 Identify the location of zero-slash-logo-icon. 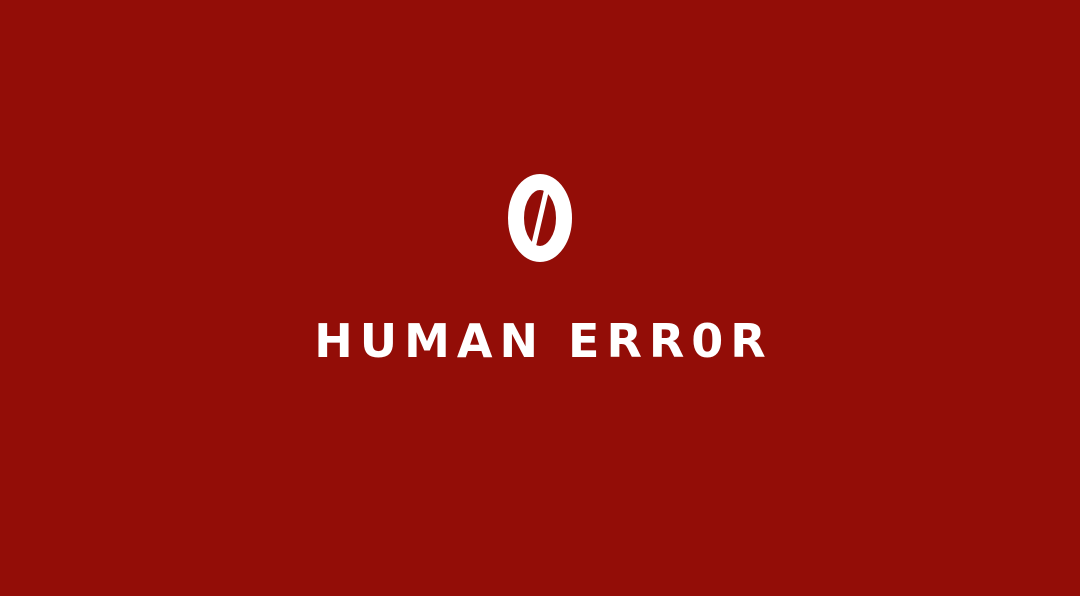
(540, 218).